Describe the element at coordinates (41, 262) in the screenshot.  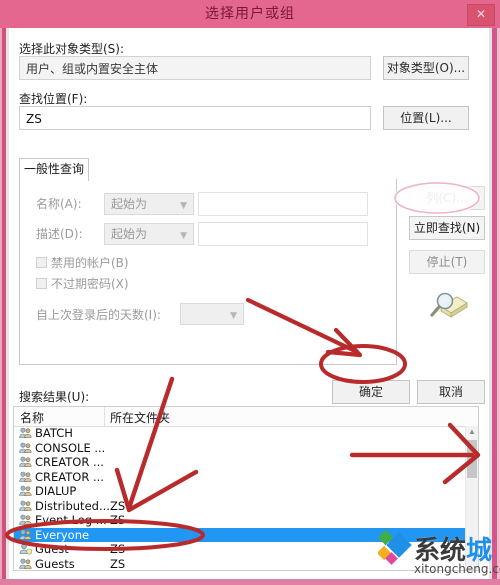
I see `disabled-accounts-checkbox` at that location.